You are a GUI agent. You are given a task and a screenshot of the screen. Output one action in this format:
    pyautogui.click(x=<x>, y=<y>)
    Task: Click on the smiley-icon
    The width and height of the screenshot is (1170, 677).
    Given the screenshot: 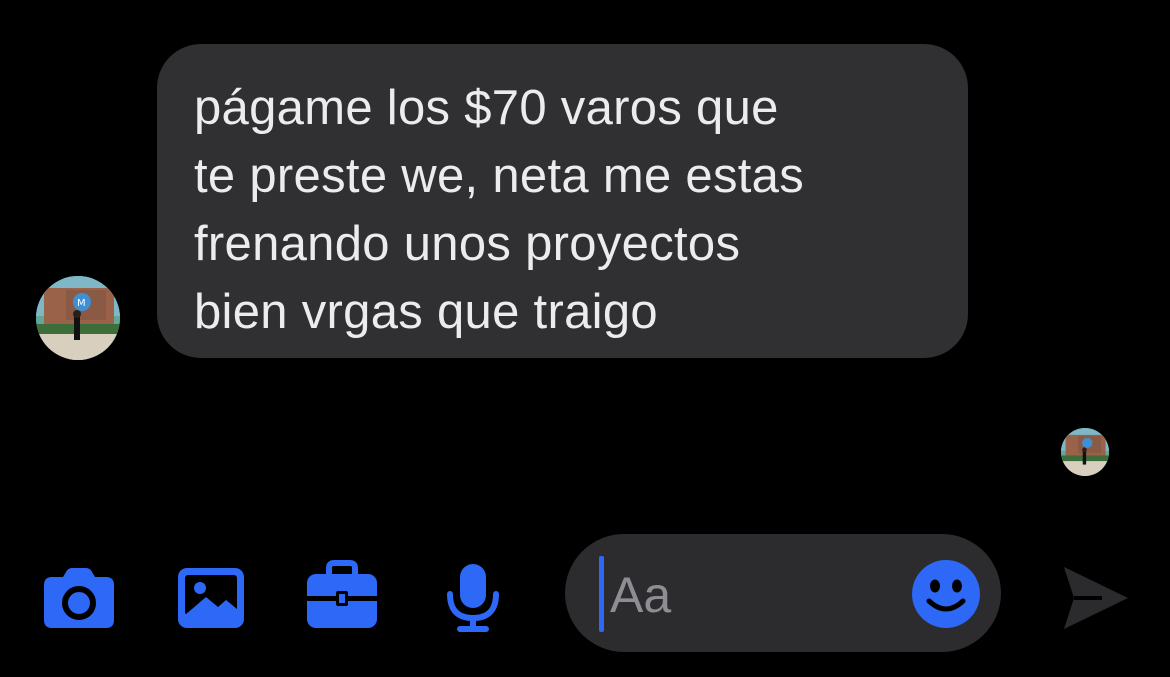 What is the action you would take?
    pyautogui.click(x=946, y=594)
    